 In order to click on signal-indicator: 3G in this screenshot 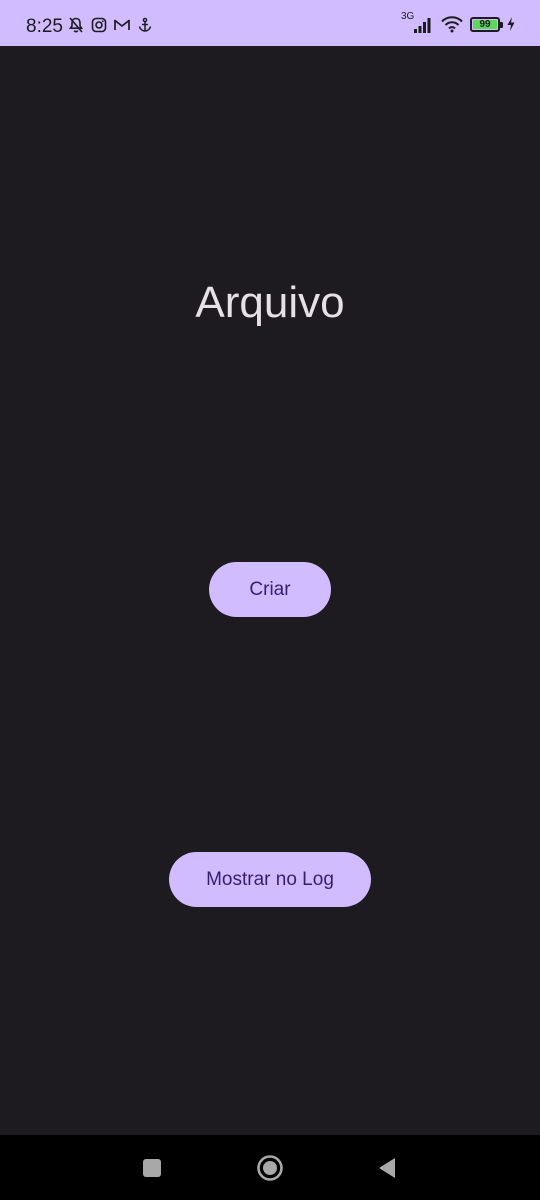, I will do `click(417, 22)`.